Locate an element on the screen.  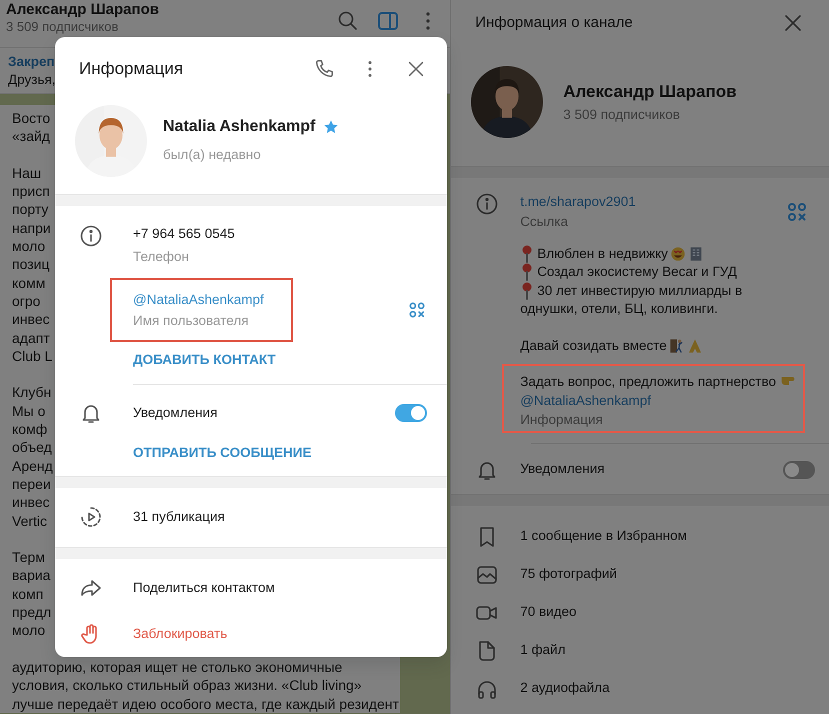
message-text: Vertic is located at coordinates (30, 521).